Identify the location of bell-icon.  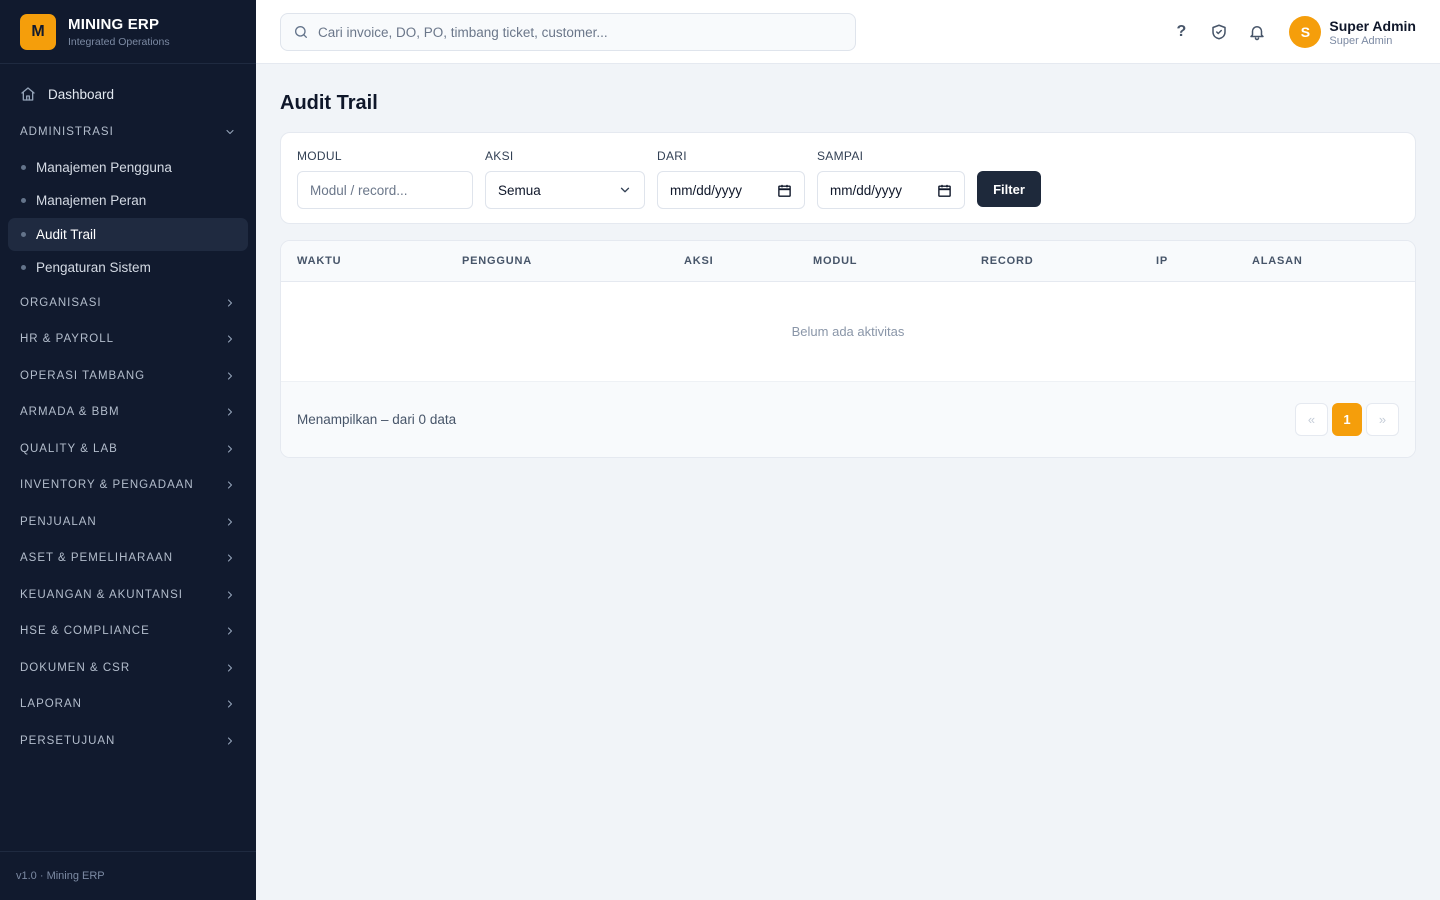
(1257, 33).